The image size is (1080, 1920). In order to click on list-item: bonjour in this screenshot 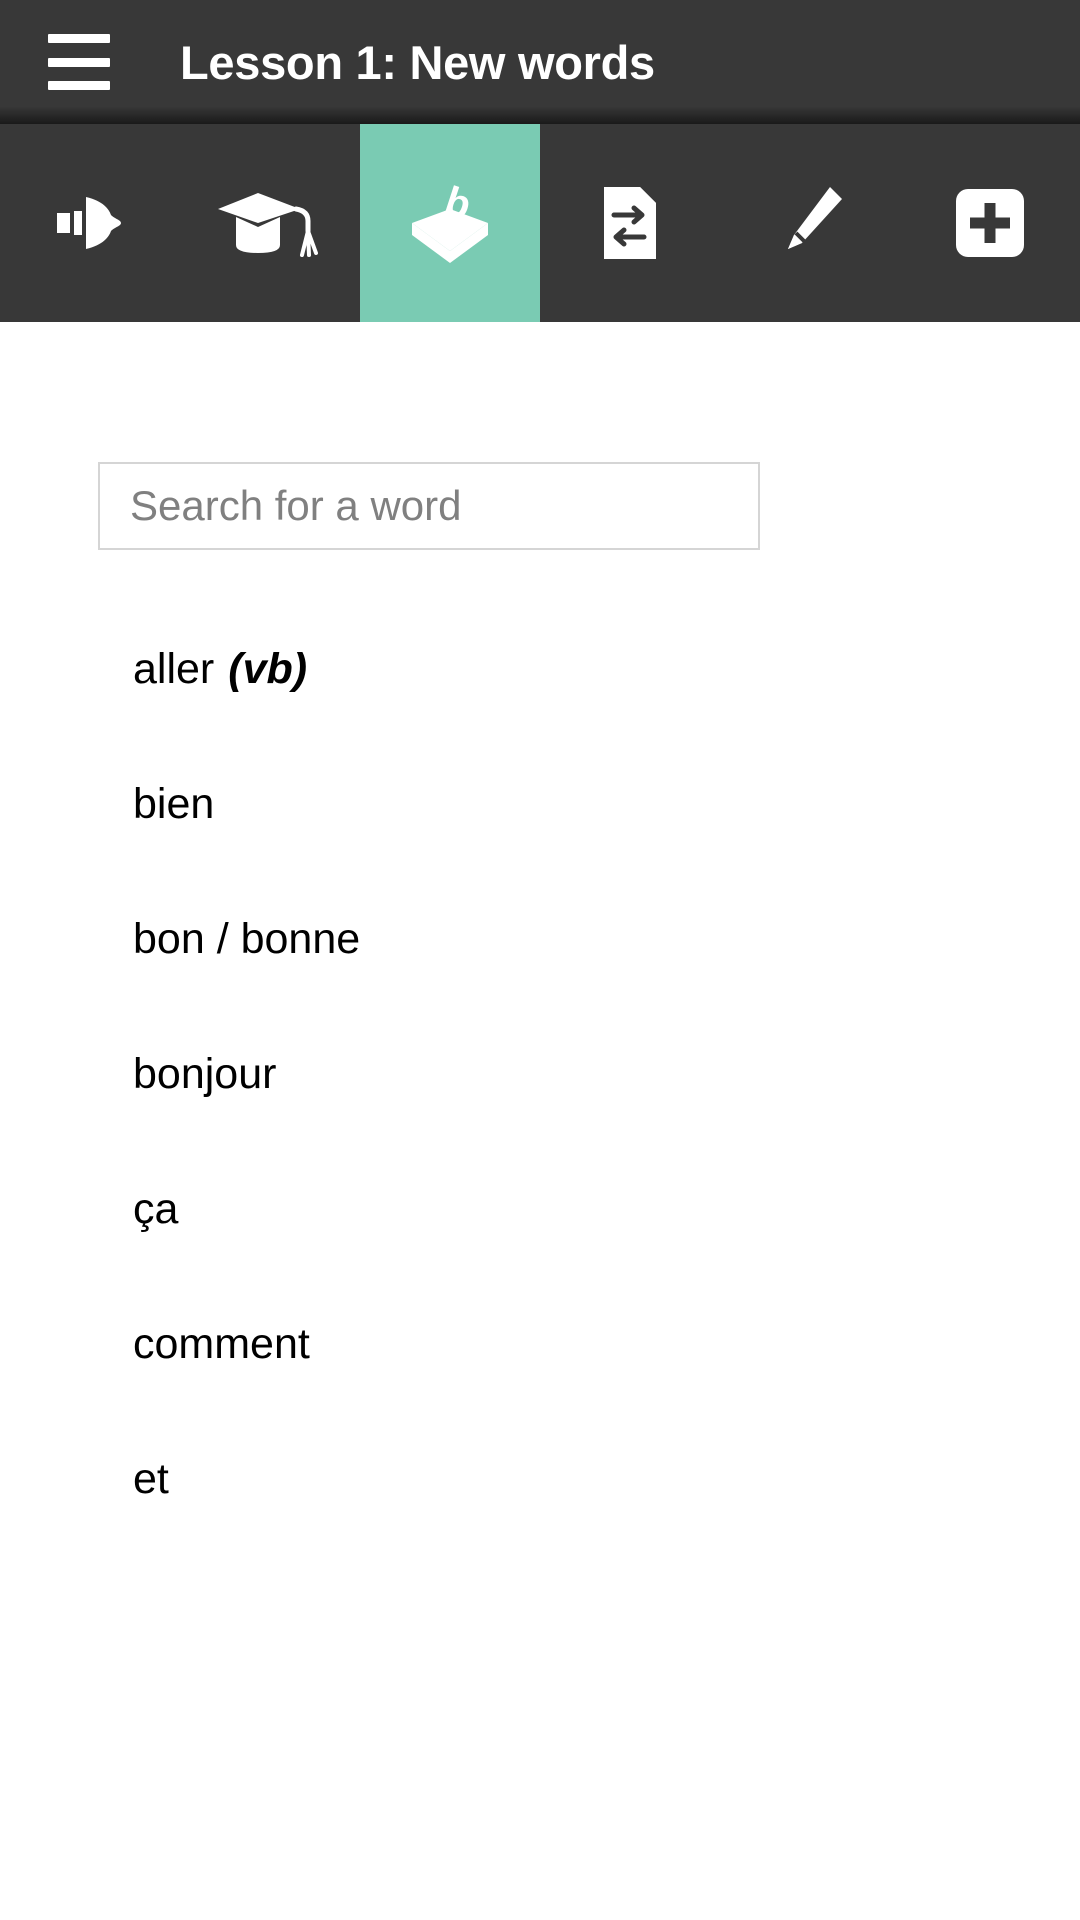, I will do `click(606, 1074)`.